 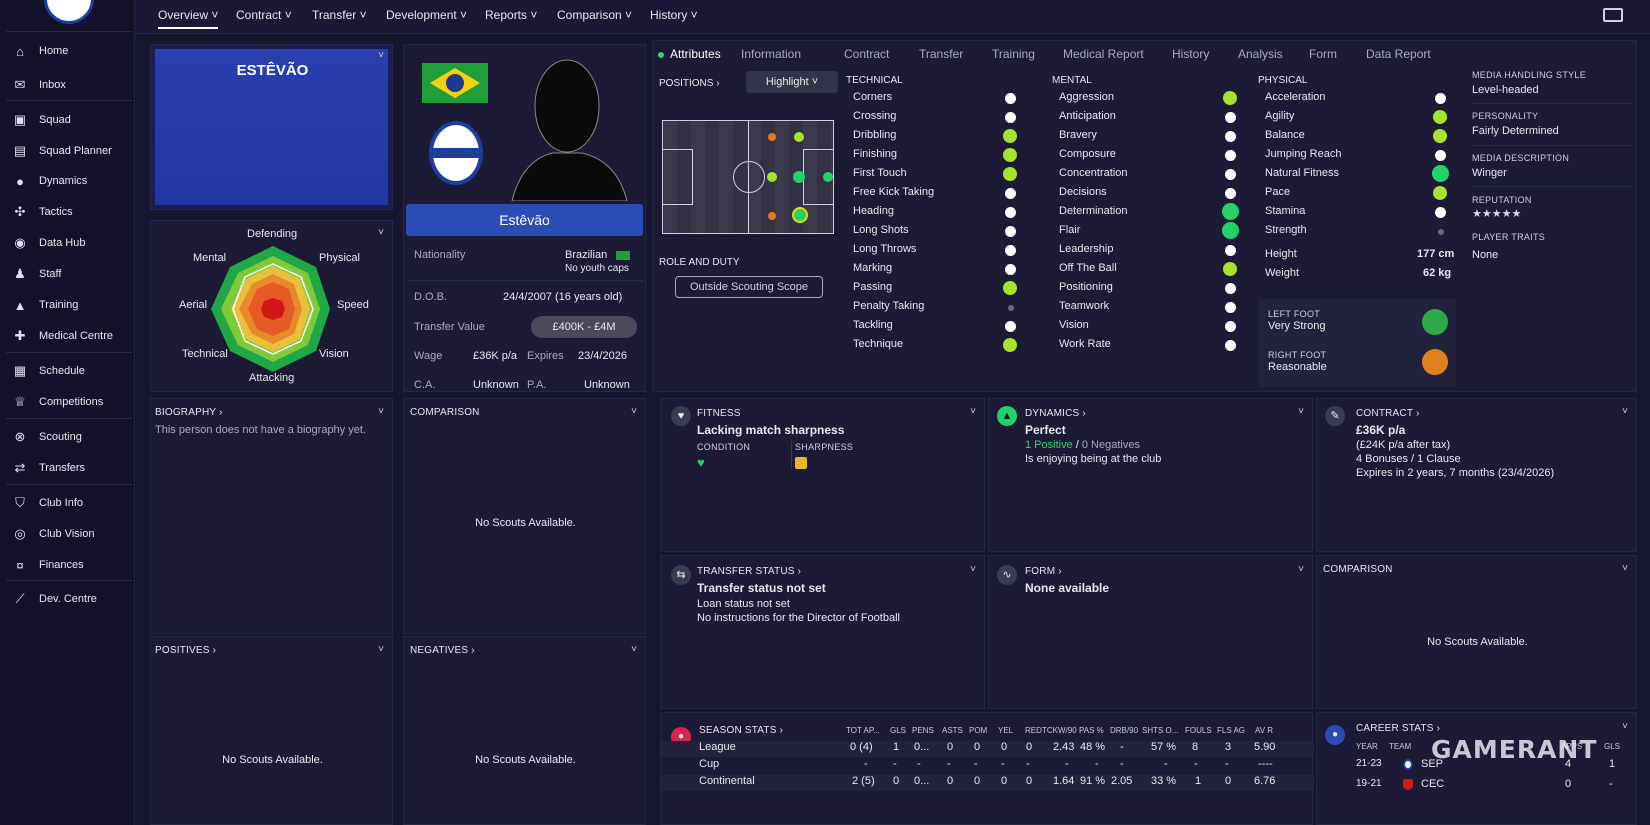 I want to click on tab-development: Development ˅, so click(x=426, y=15).